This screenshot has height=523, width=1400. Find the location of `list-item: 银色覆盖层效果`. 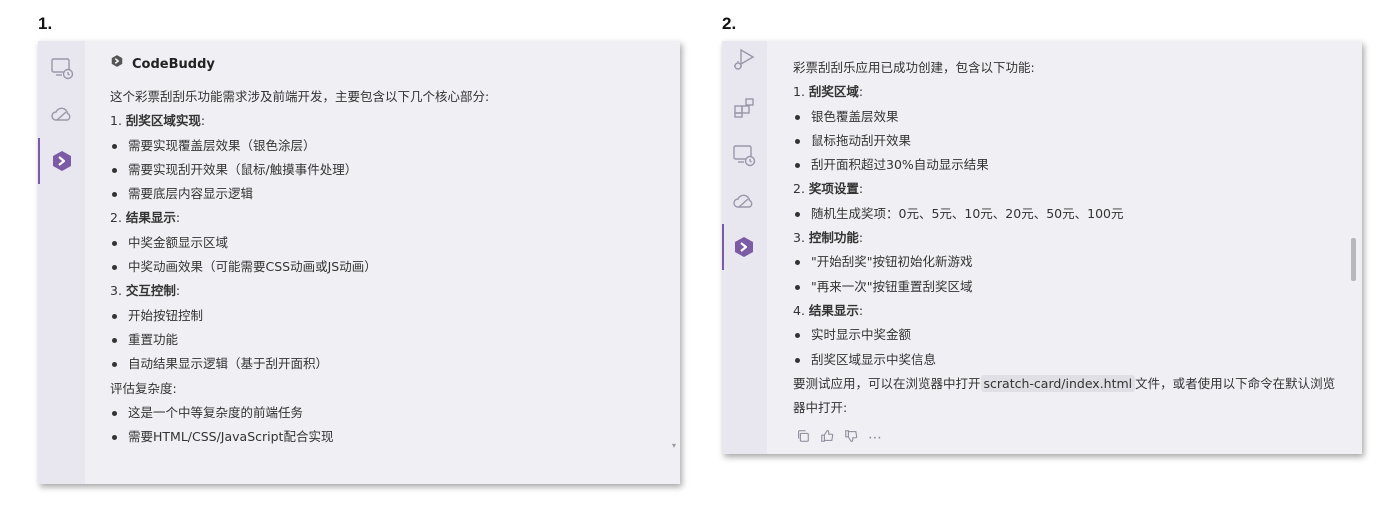

list-item: 银色覆盖层效果 is located at coordinates (1065, 117).